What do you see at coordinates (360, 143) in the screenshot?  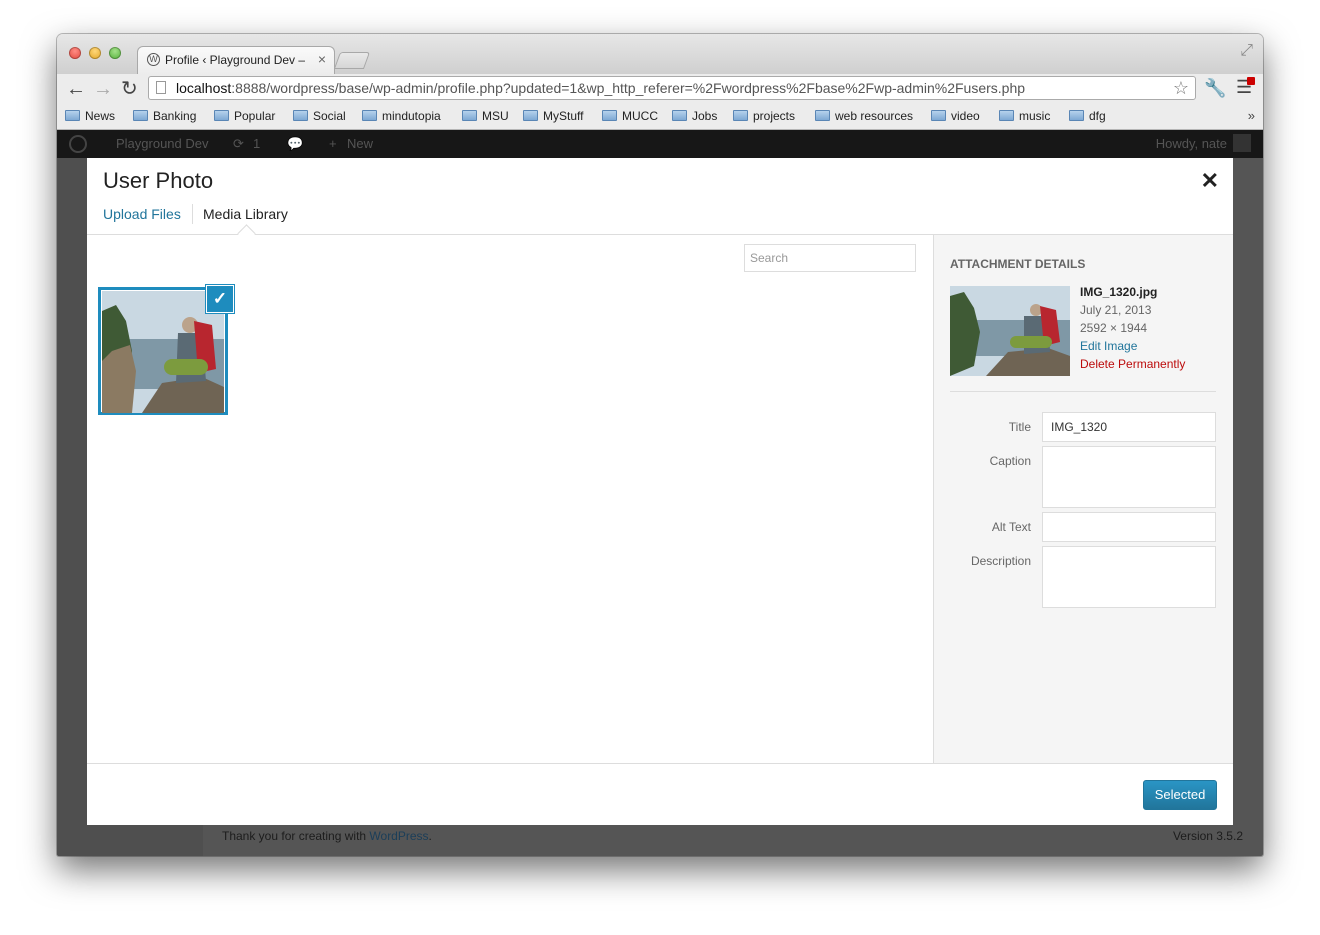 I see `new-content-link: New` at bounding box center [360, 143].